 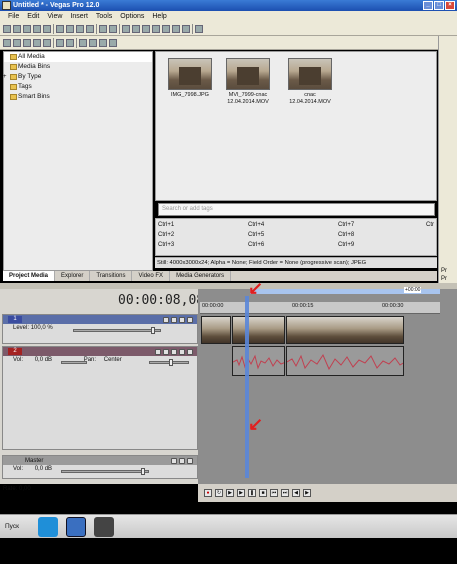 I want to click on master-fx-icon, so click(x=174, y=460).